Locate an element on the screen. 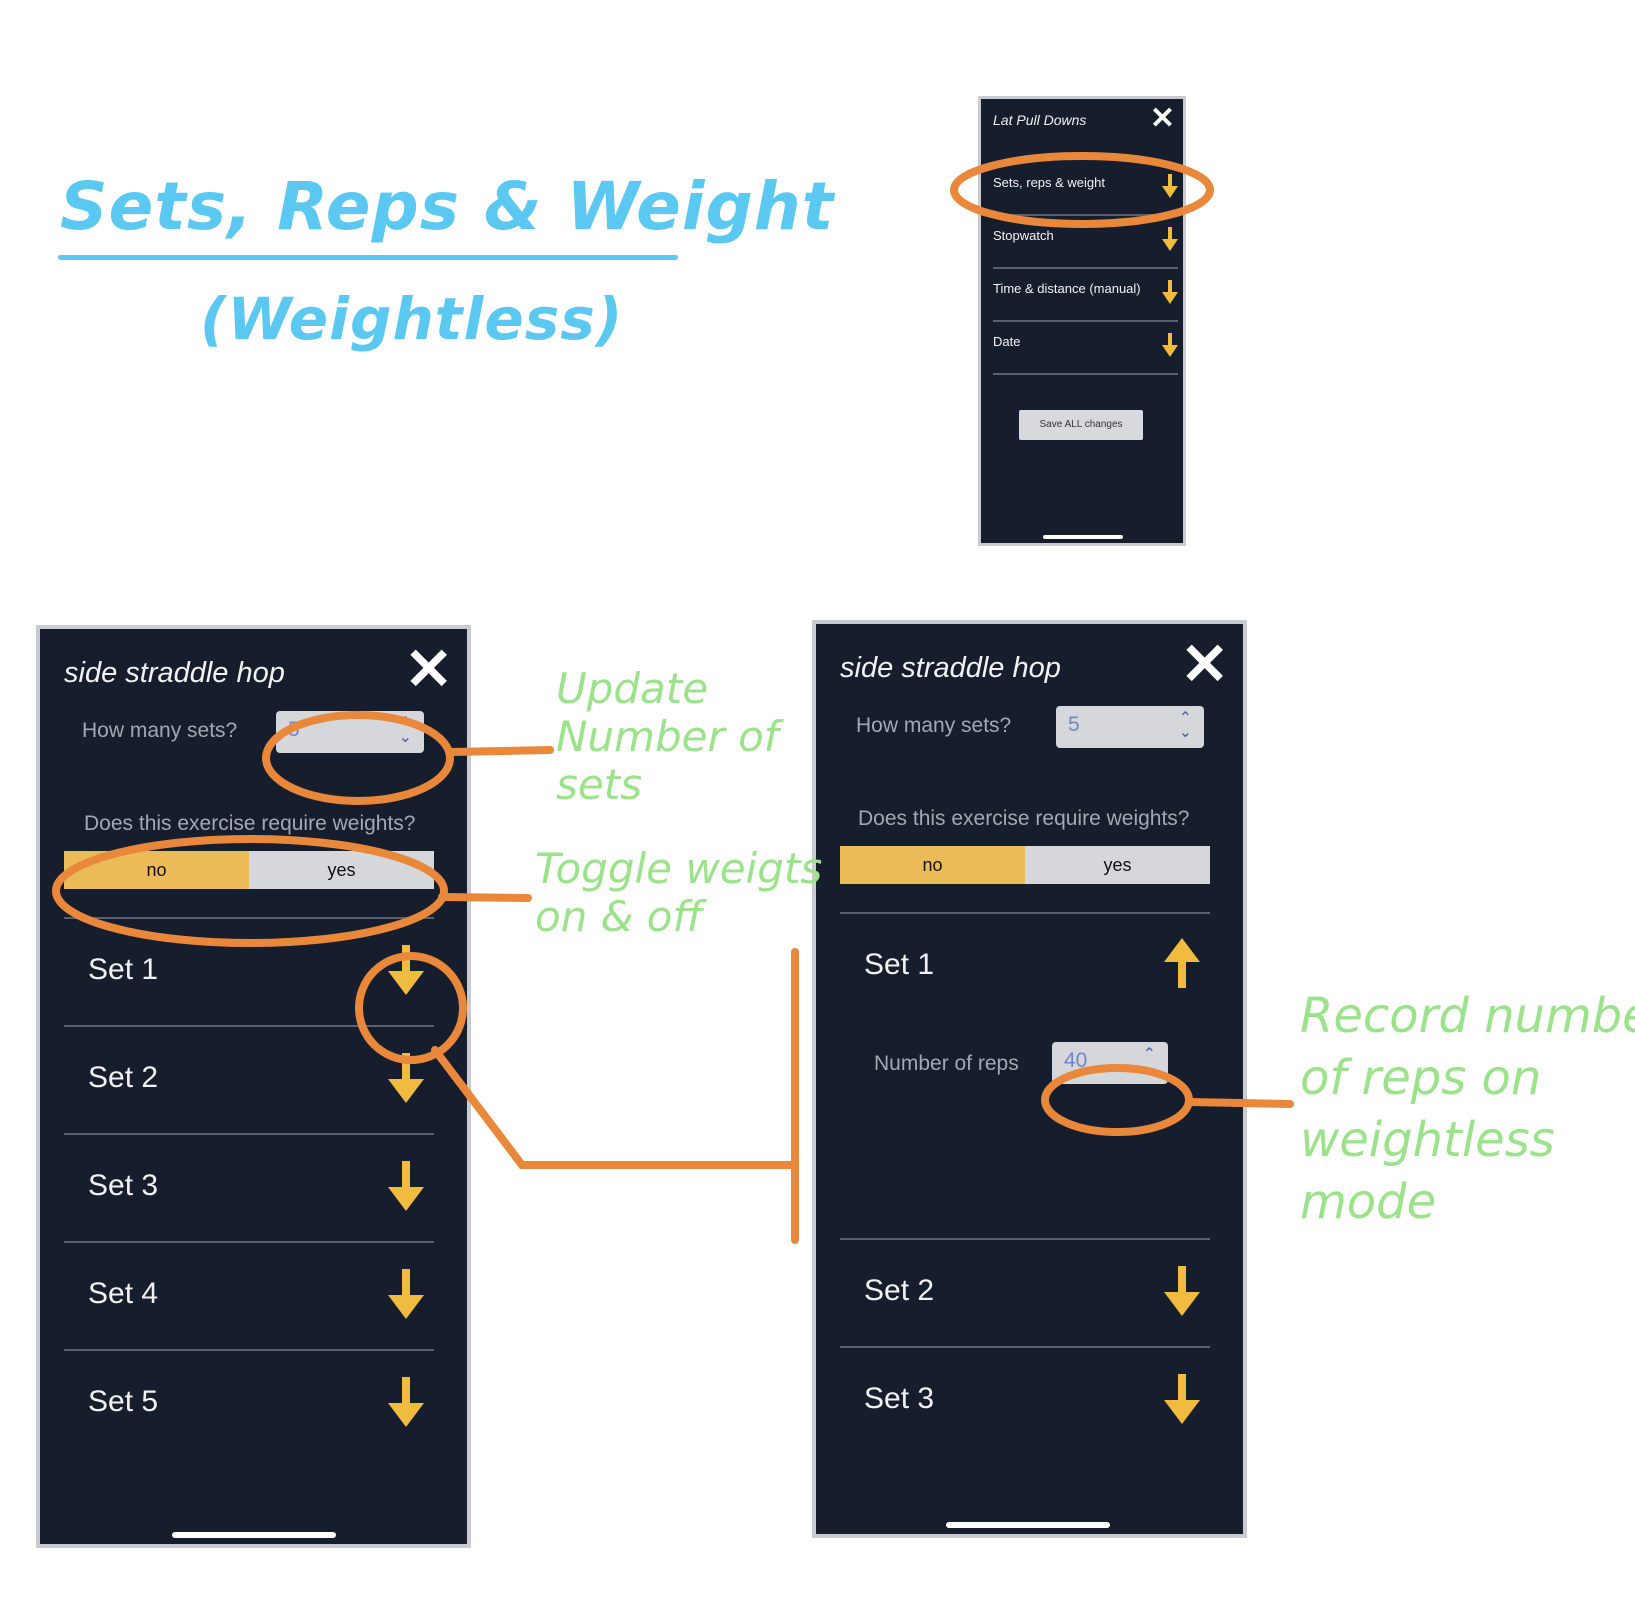 The image size is (1635, 1615). connector-reps is located at coordinates (1240, 1103).